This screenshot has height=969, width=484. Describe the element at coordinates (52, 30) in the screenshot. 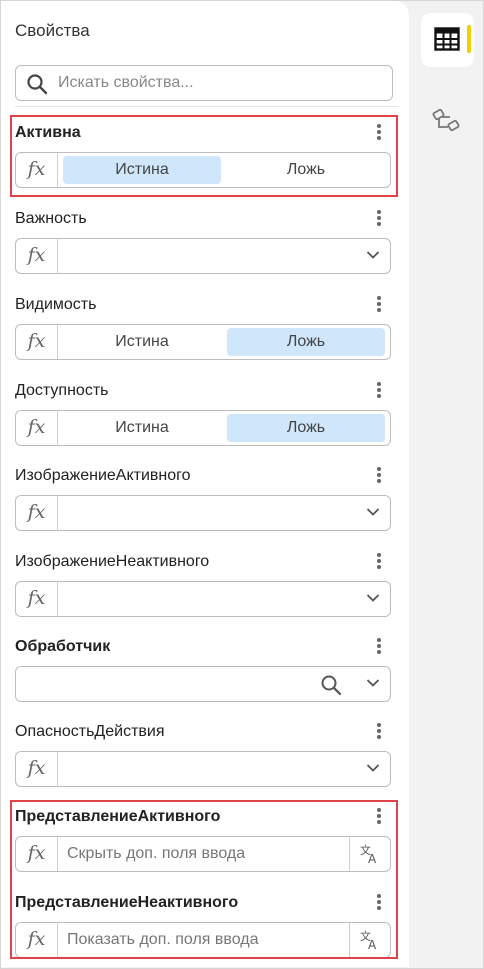

I see `panel-title: Свойства` at that location.